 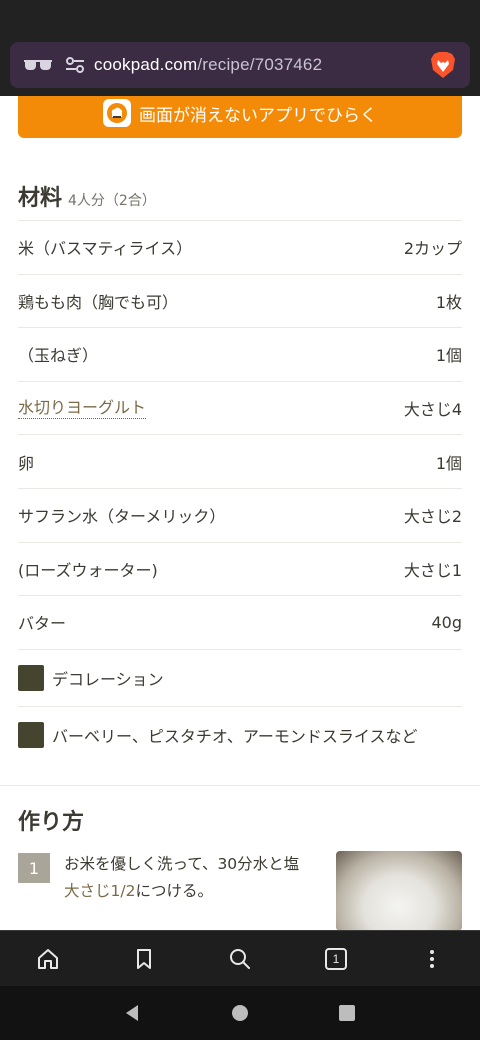 I want to click on more-vertical-icon, so click(x=432, y=958).